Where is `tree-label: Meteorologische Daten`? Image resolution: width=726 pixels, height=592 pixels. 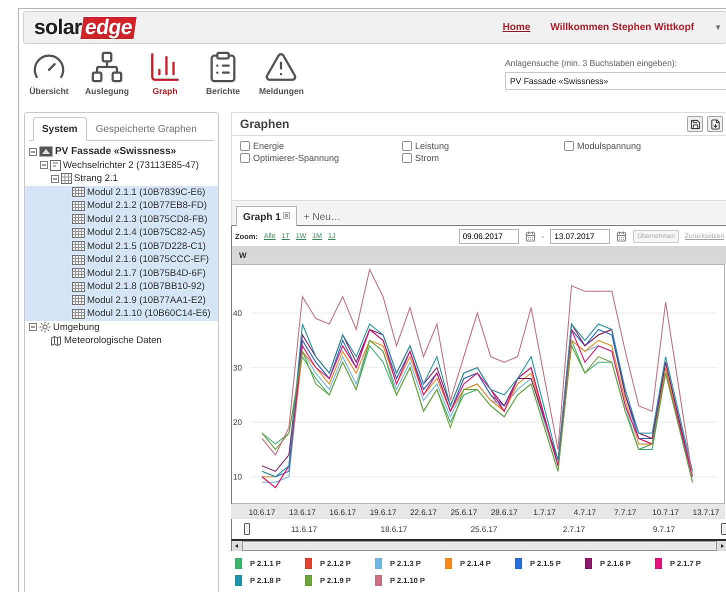
tree-label: Meteorologische Daten is located at coordinates (113, 340).